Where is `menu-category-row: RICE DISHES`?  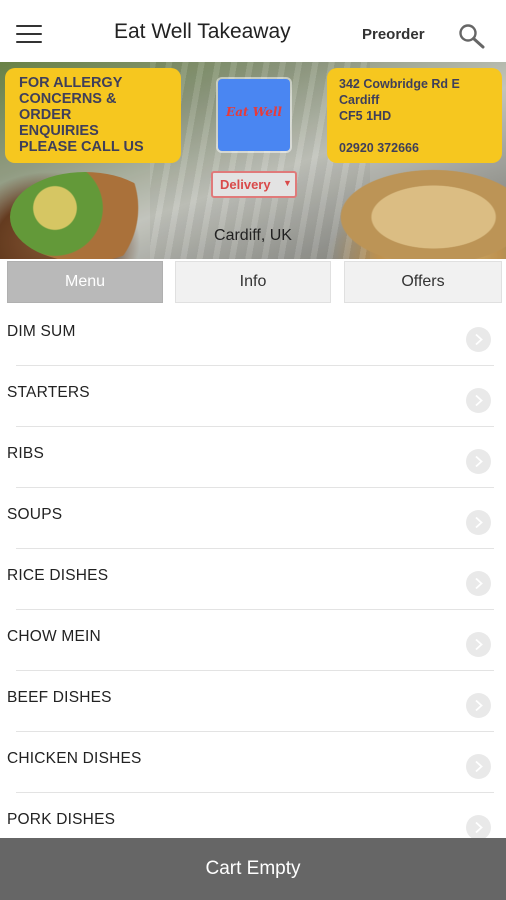
menu-category-row: RICE DISHES is located at coordinates (253, 579).